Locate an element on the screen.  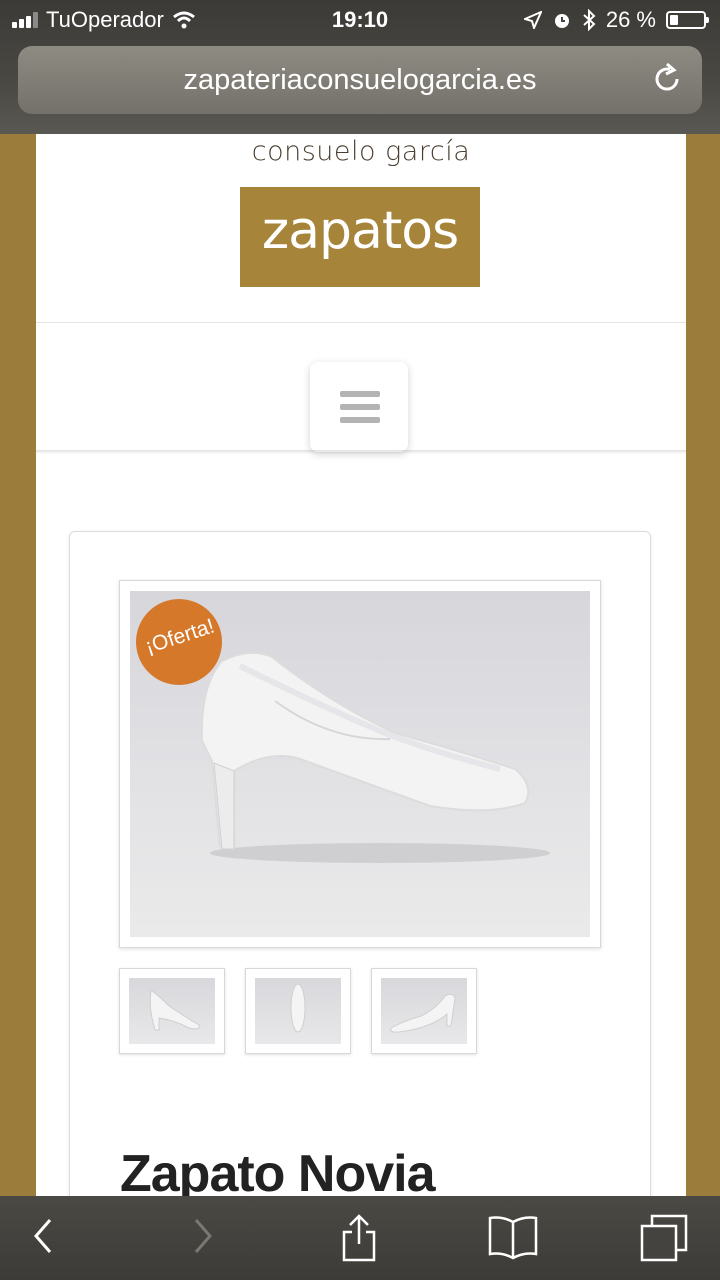
browser-toolbar is located at coordinates (360, 1238).